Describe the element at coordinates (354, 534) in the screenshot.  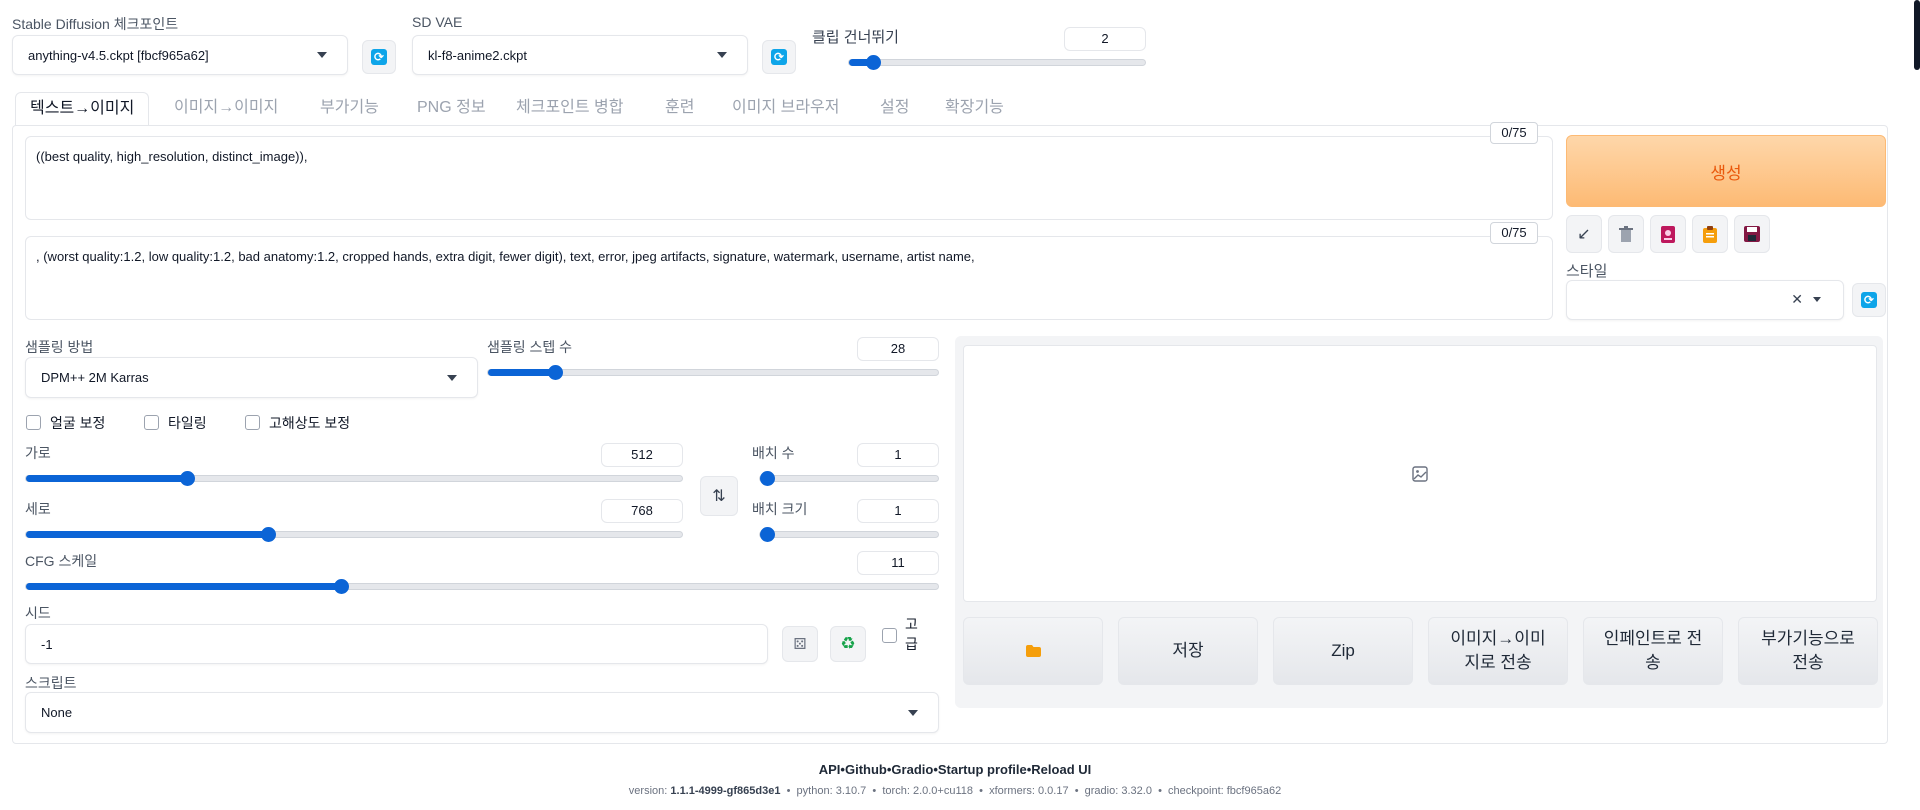
I see `height-slider` at that location.